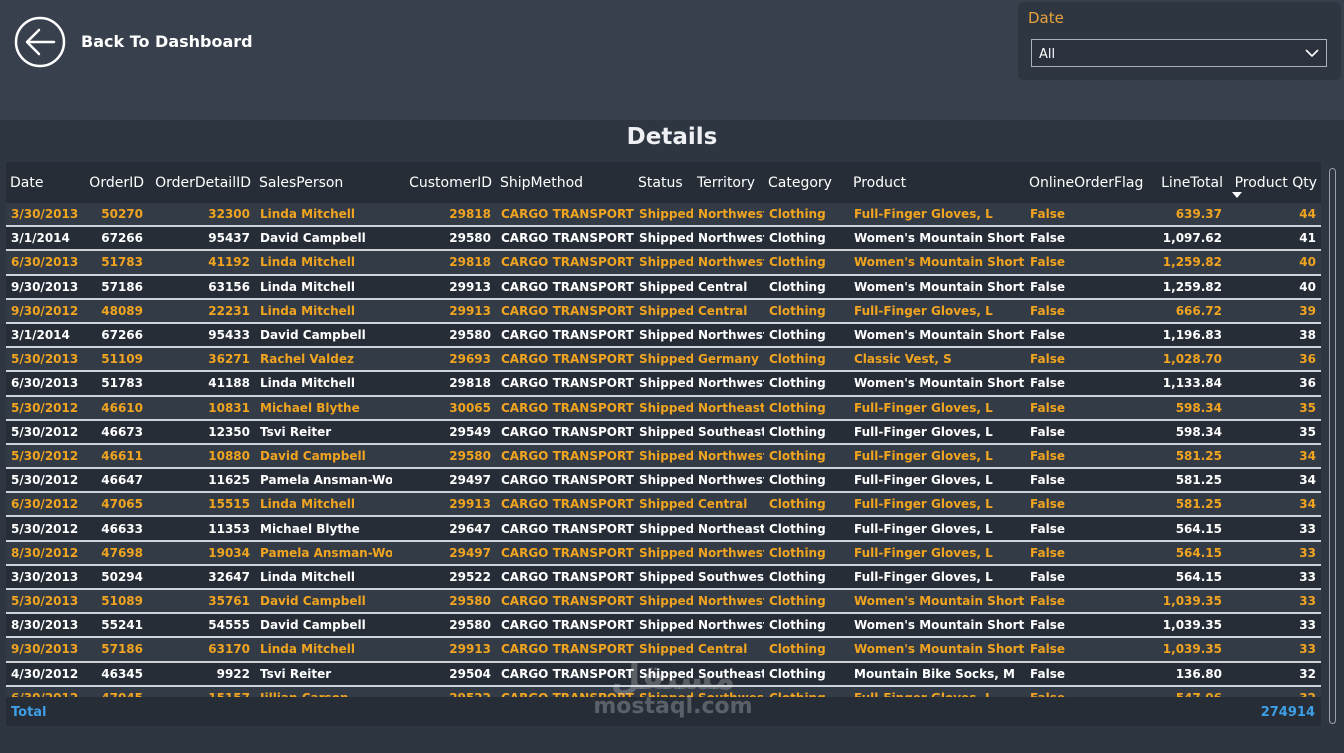 The width and height of the screenshot is (1344, 753). I want to click on cell-linetotal: 564.15, so click(1189, 553).